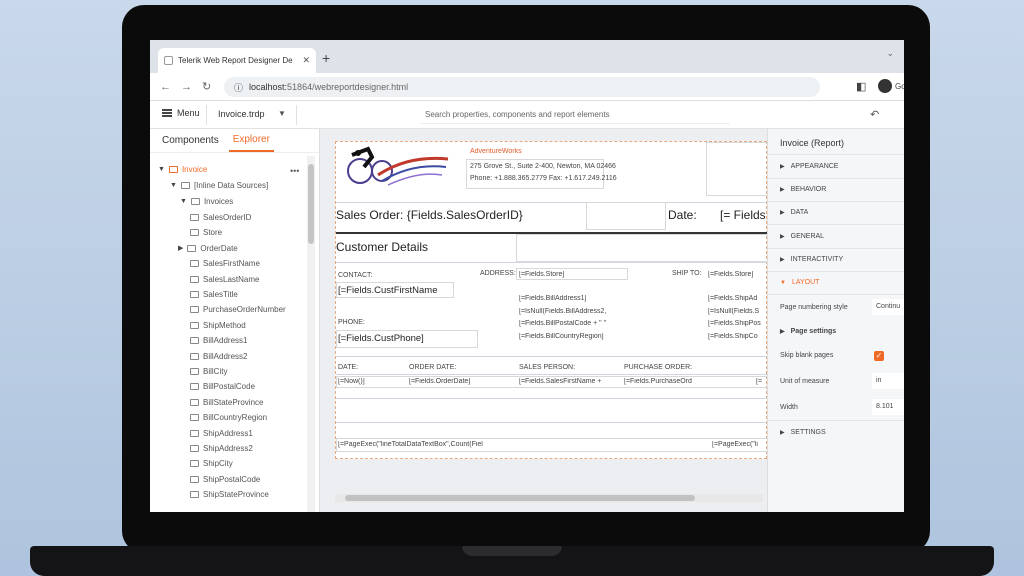 The width and height of the screenshot is (1024, 576). What do you see at coordinates (522, 87) in the screenshot?
I see `url-input: ⓘ localhost:51864/webreportdesigner.html` at bounding box center [522, 87].